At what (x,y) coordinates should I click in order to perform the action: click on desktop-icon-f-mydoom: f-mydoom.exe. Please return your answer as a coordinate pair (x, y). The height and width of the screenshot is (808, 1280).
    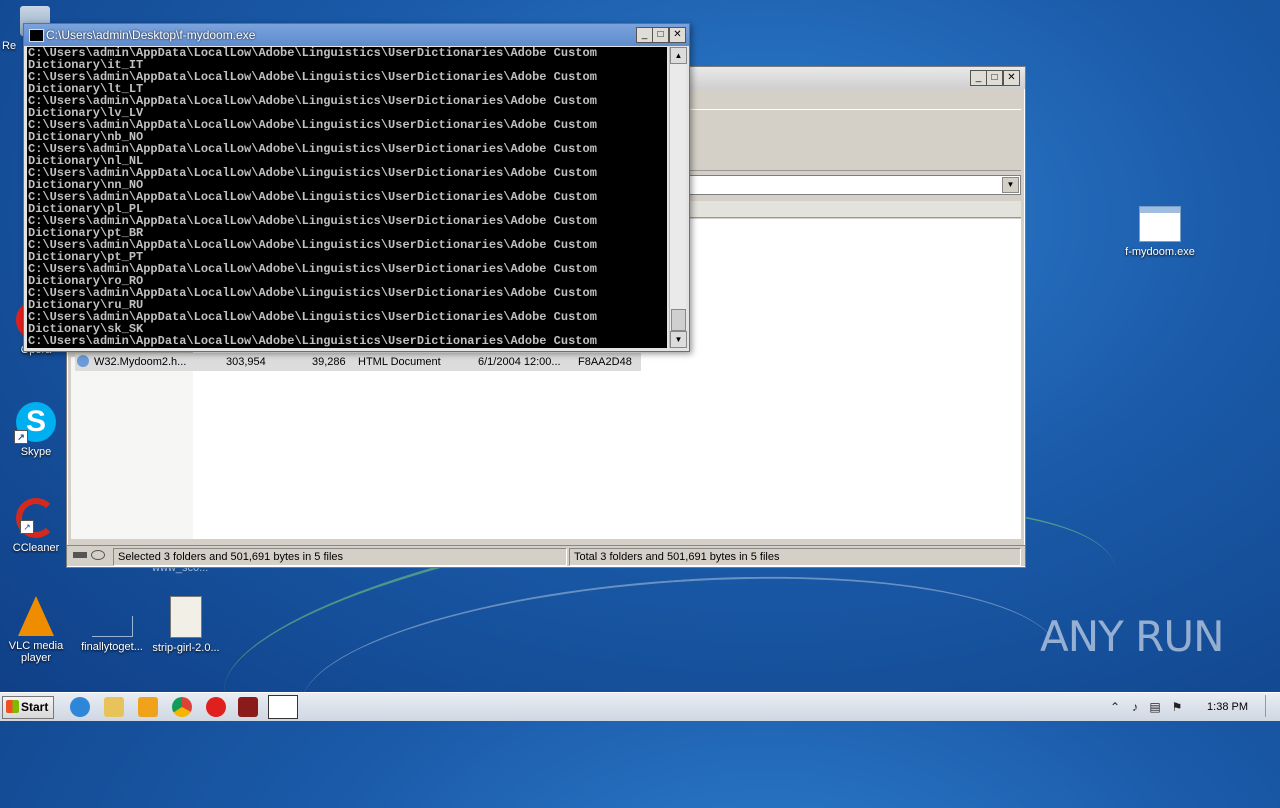
    Looking at the image, I should click on (1160, 232).